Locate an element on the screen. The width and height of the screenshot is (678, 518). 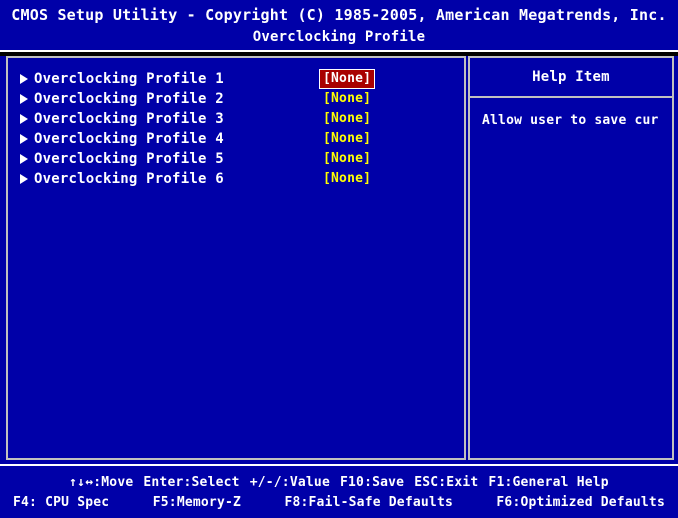
menu-item-overclocking-profile-2: Overclocking Profile 2 is located at coordinates (122, 99).